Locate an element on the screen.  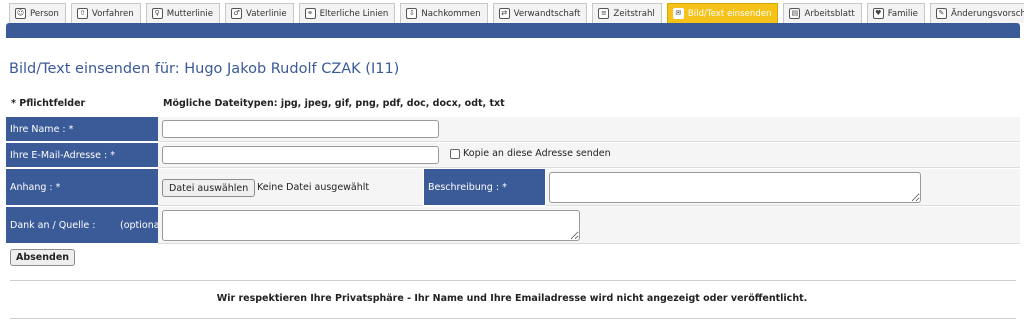
tab-maternal-line: ♀ Mutterlinie is located at coordinates (183, 13).